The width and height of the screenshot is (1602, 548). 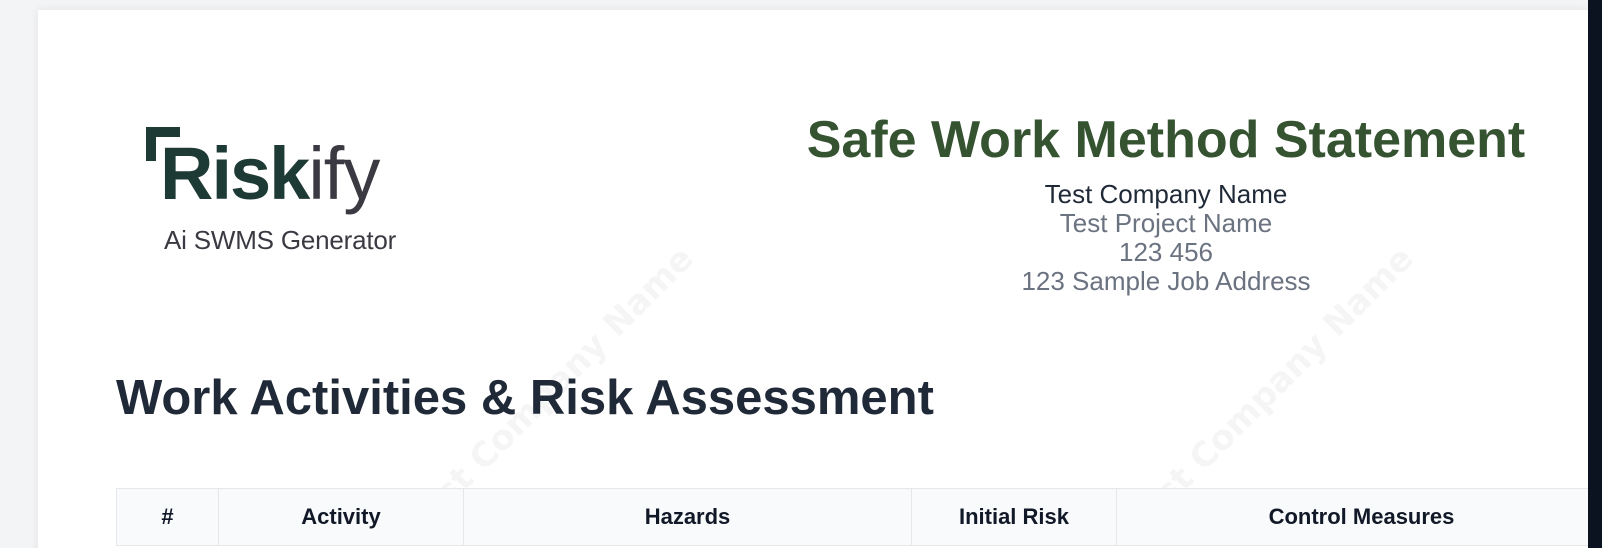 What do you see at coordinates (1352, 517) in the screenshot?
I see `column-header-control-measures: Control Measures` at bounding box center [1352, 517].